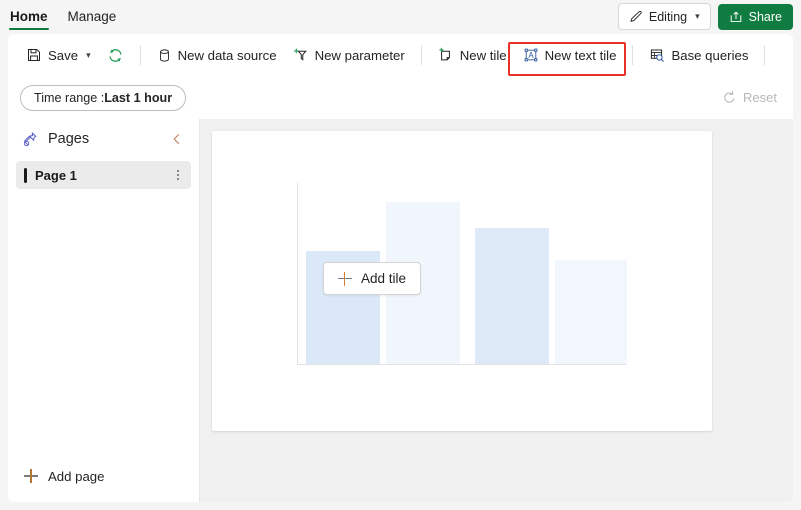  I want to click on add-tile-label: Add tile, so click(384, 278).